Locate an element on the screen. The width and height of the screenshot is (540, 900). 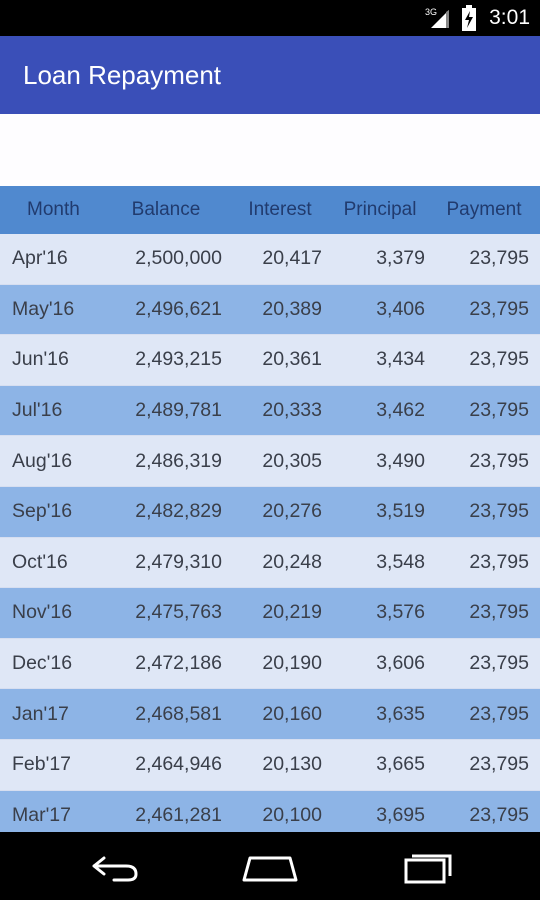
recents-icon is located at coordinates (430, 866).